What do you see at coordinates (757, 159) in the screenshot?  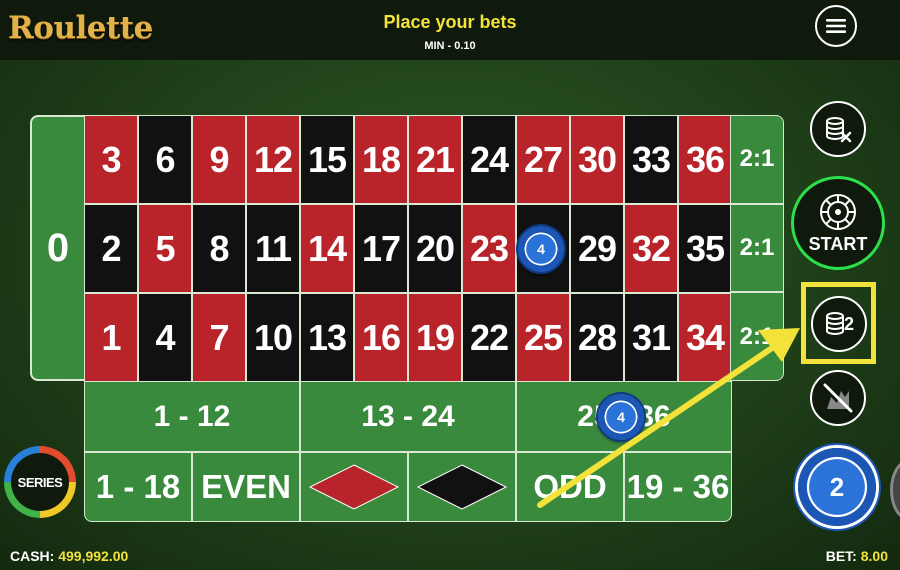 I see `column-bet-top: 2:1` at bounding box center [757, 159].